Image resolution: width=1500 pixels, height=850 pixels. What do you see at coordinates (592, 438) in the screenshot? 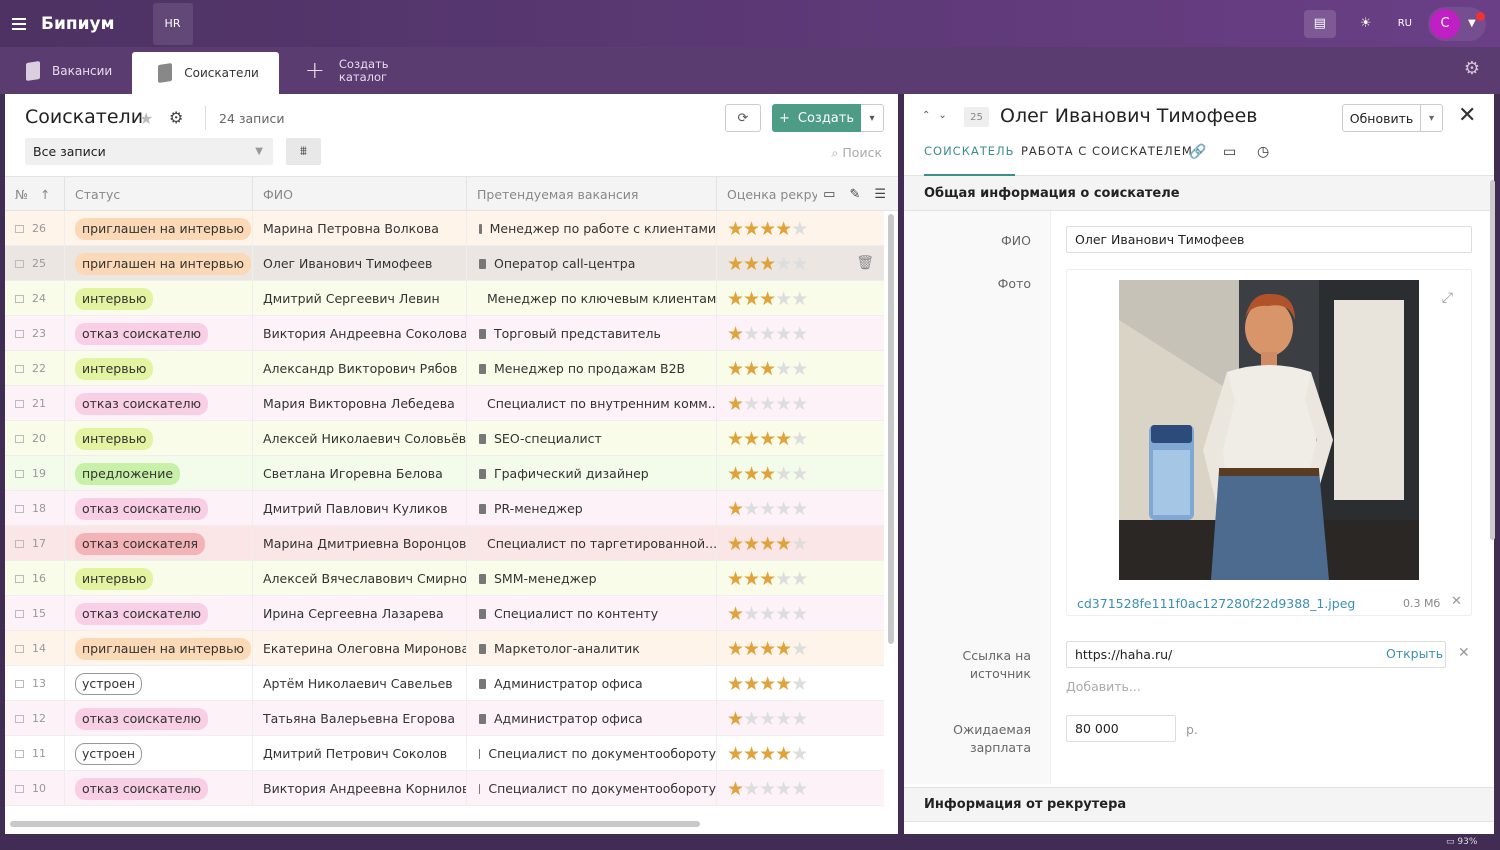
I see `vacancy-cell: SEO-специалист` at bounding box center [592, 438].